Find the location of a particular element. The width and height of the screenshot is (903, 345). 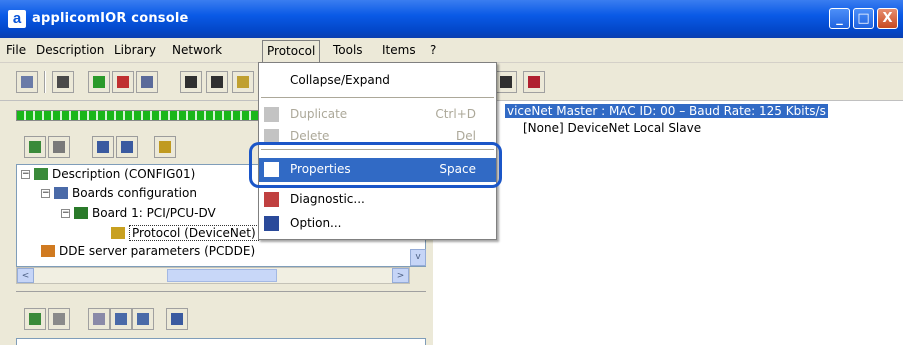

scroll-left-icon: < is located at coordinates (25, 275).